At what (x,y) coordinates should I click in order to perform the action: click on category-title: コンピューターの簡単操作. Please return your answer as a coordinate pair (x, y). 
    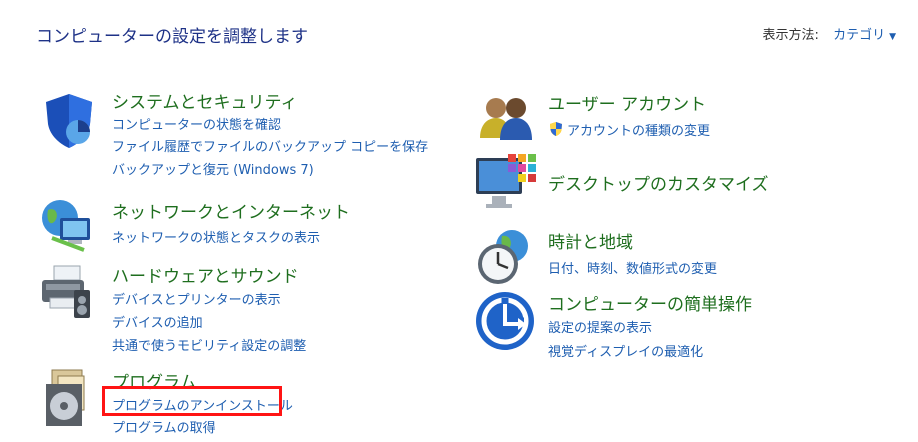
    Looking at the image, I should click on (650, 302).